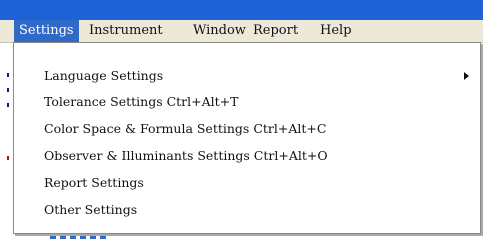 Image resolution: width=483 pixels, height=244 pixels. Describe the element at coordinates (91, 209) in the screenshot. I see `menu-item-label: Other Settings` at that location.